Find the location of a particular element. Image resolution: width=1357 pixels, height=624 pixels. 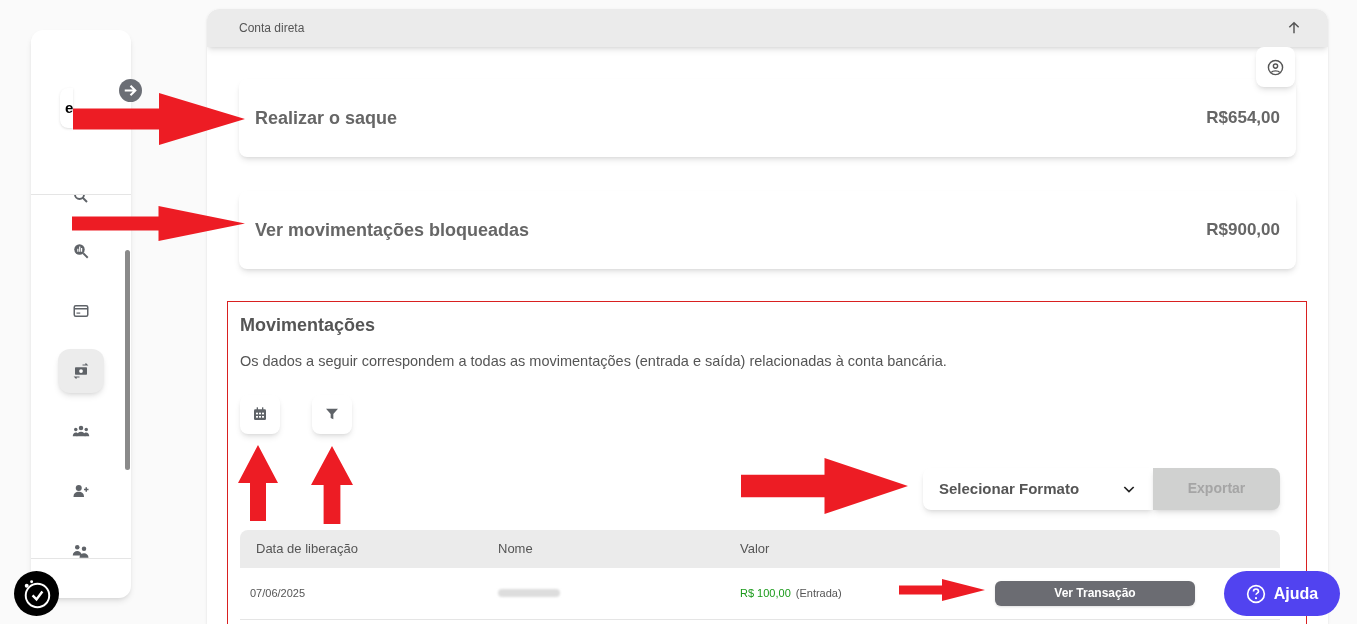

column-header: Data de liberação is located at coordinates (307, 549).